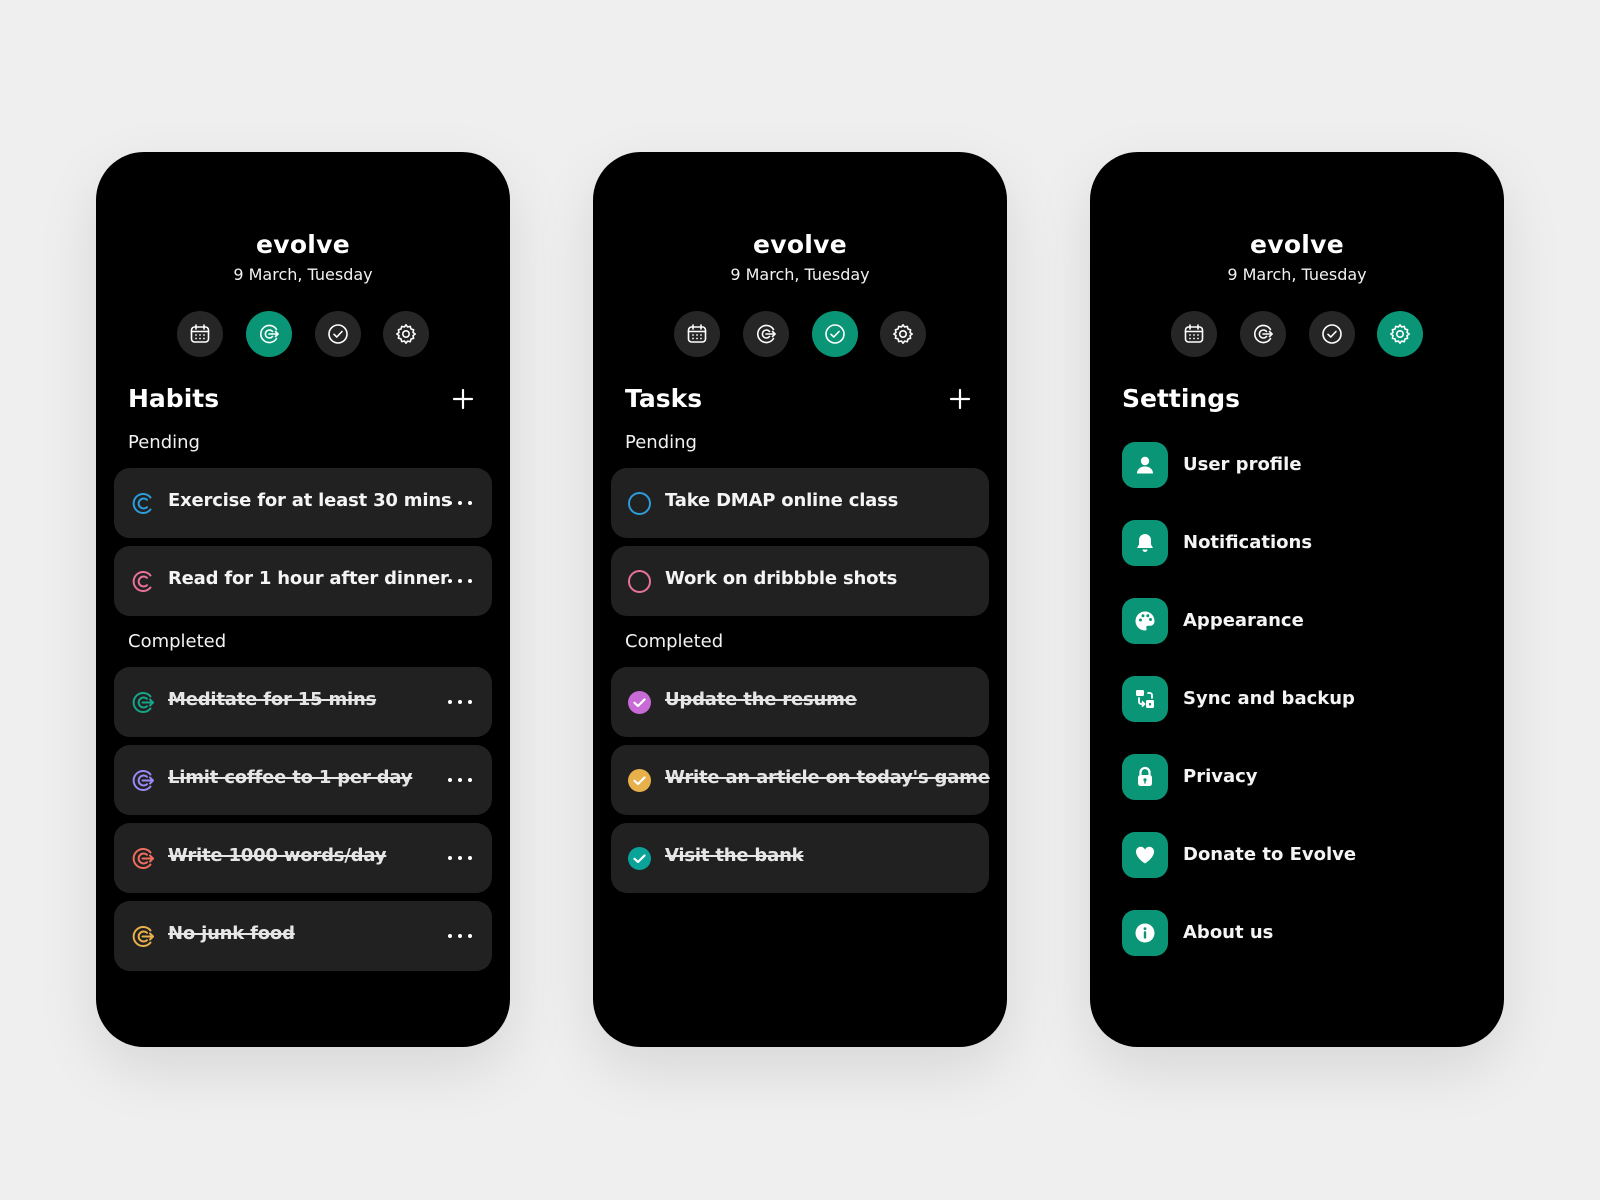  Describe the element at coordinates (1228, 932) in the screenshot. I see `settings-item-label: About us` at that location.